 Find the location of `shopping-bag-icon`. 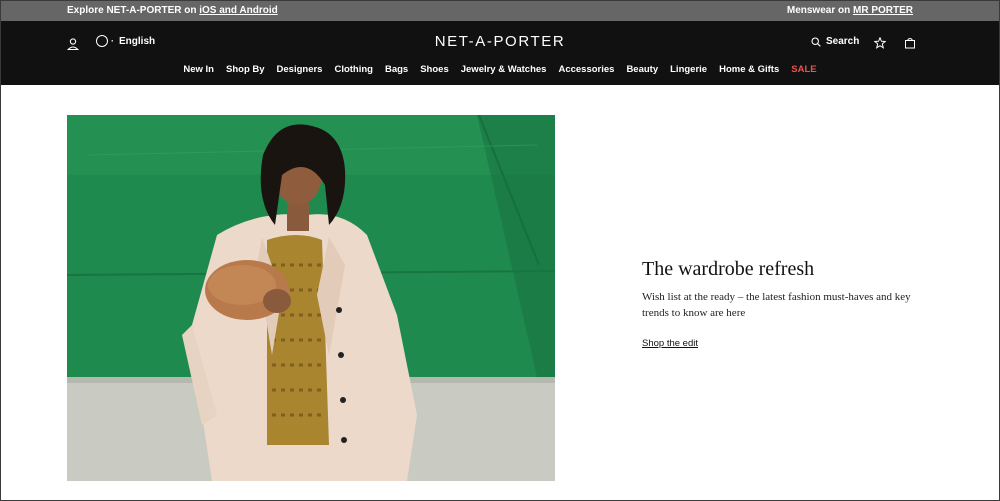

shopping-bag-icon is located at coordinates (910, 45).